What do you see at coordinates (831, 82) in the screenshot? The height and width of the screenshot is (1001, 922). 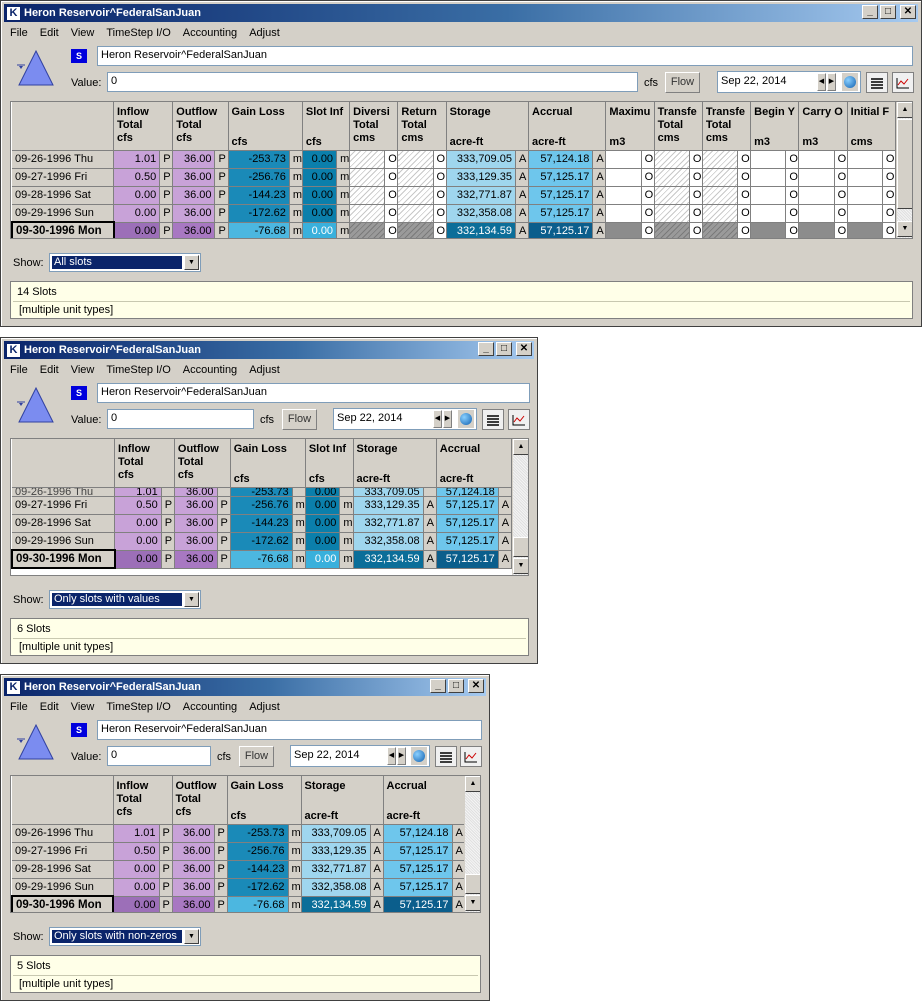 I see `date-next-button: ▶` at bounding box center [831, 82].